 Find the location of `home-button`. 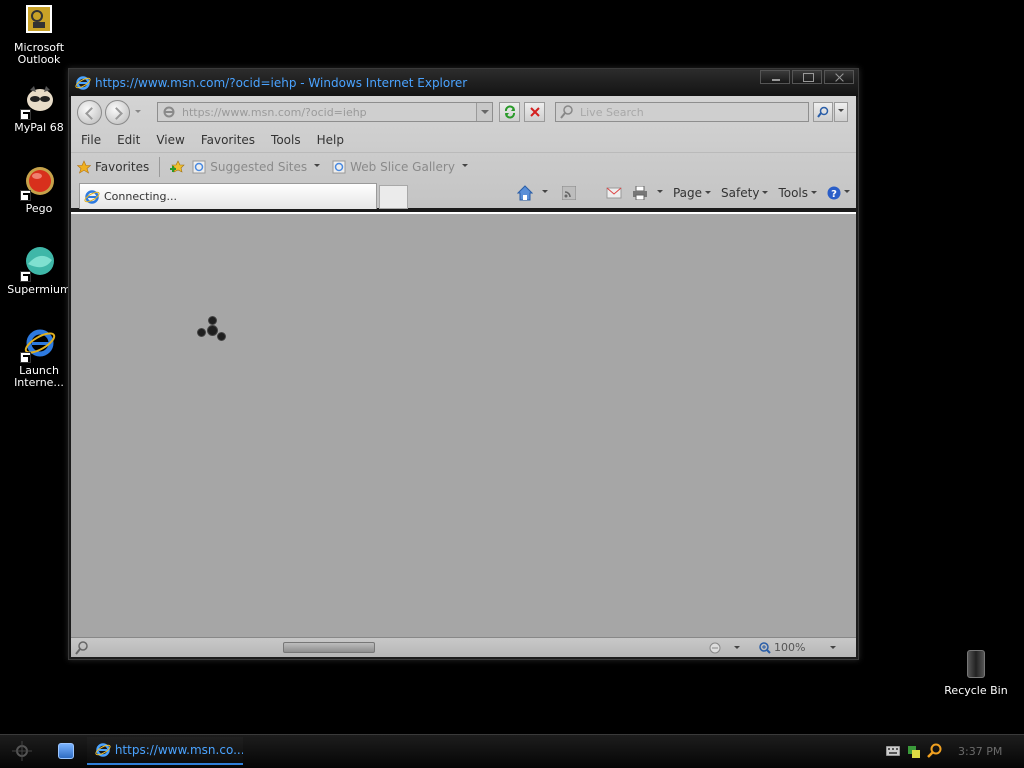

home-button is located at coordinates (532, 193).